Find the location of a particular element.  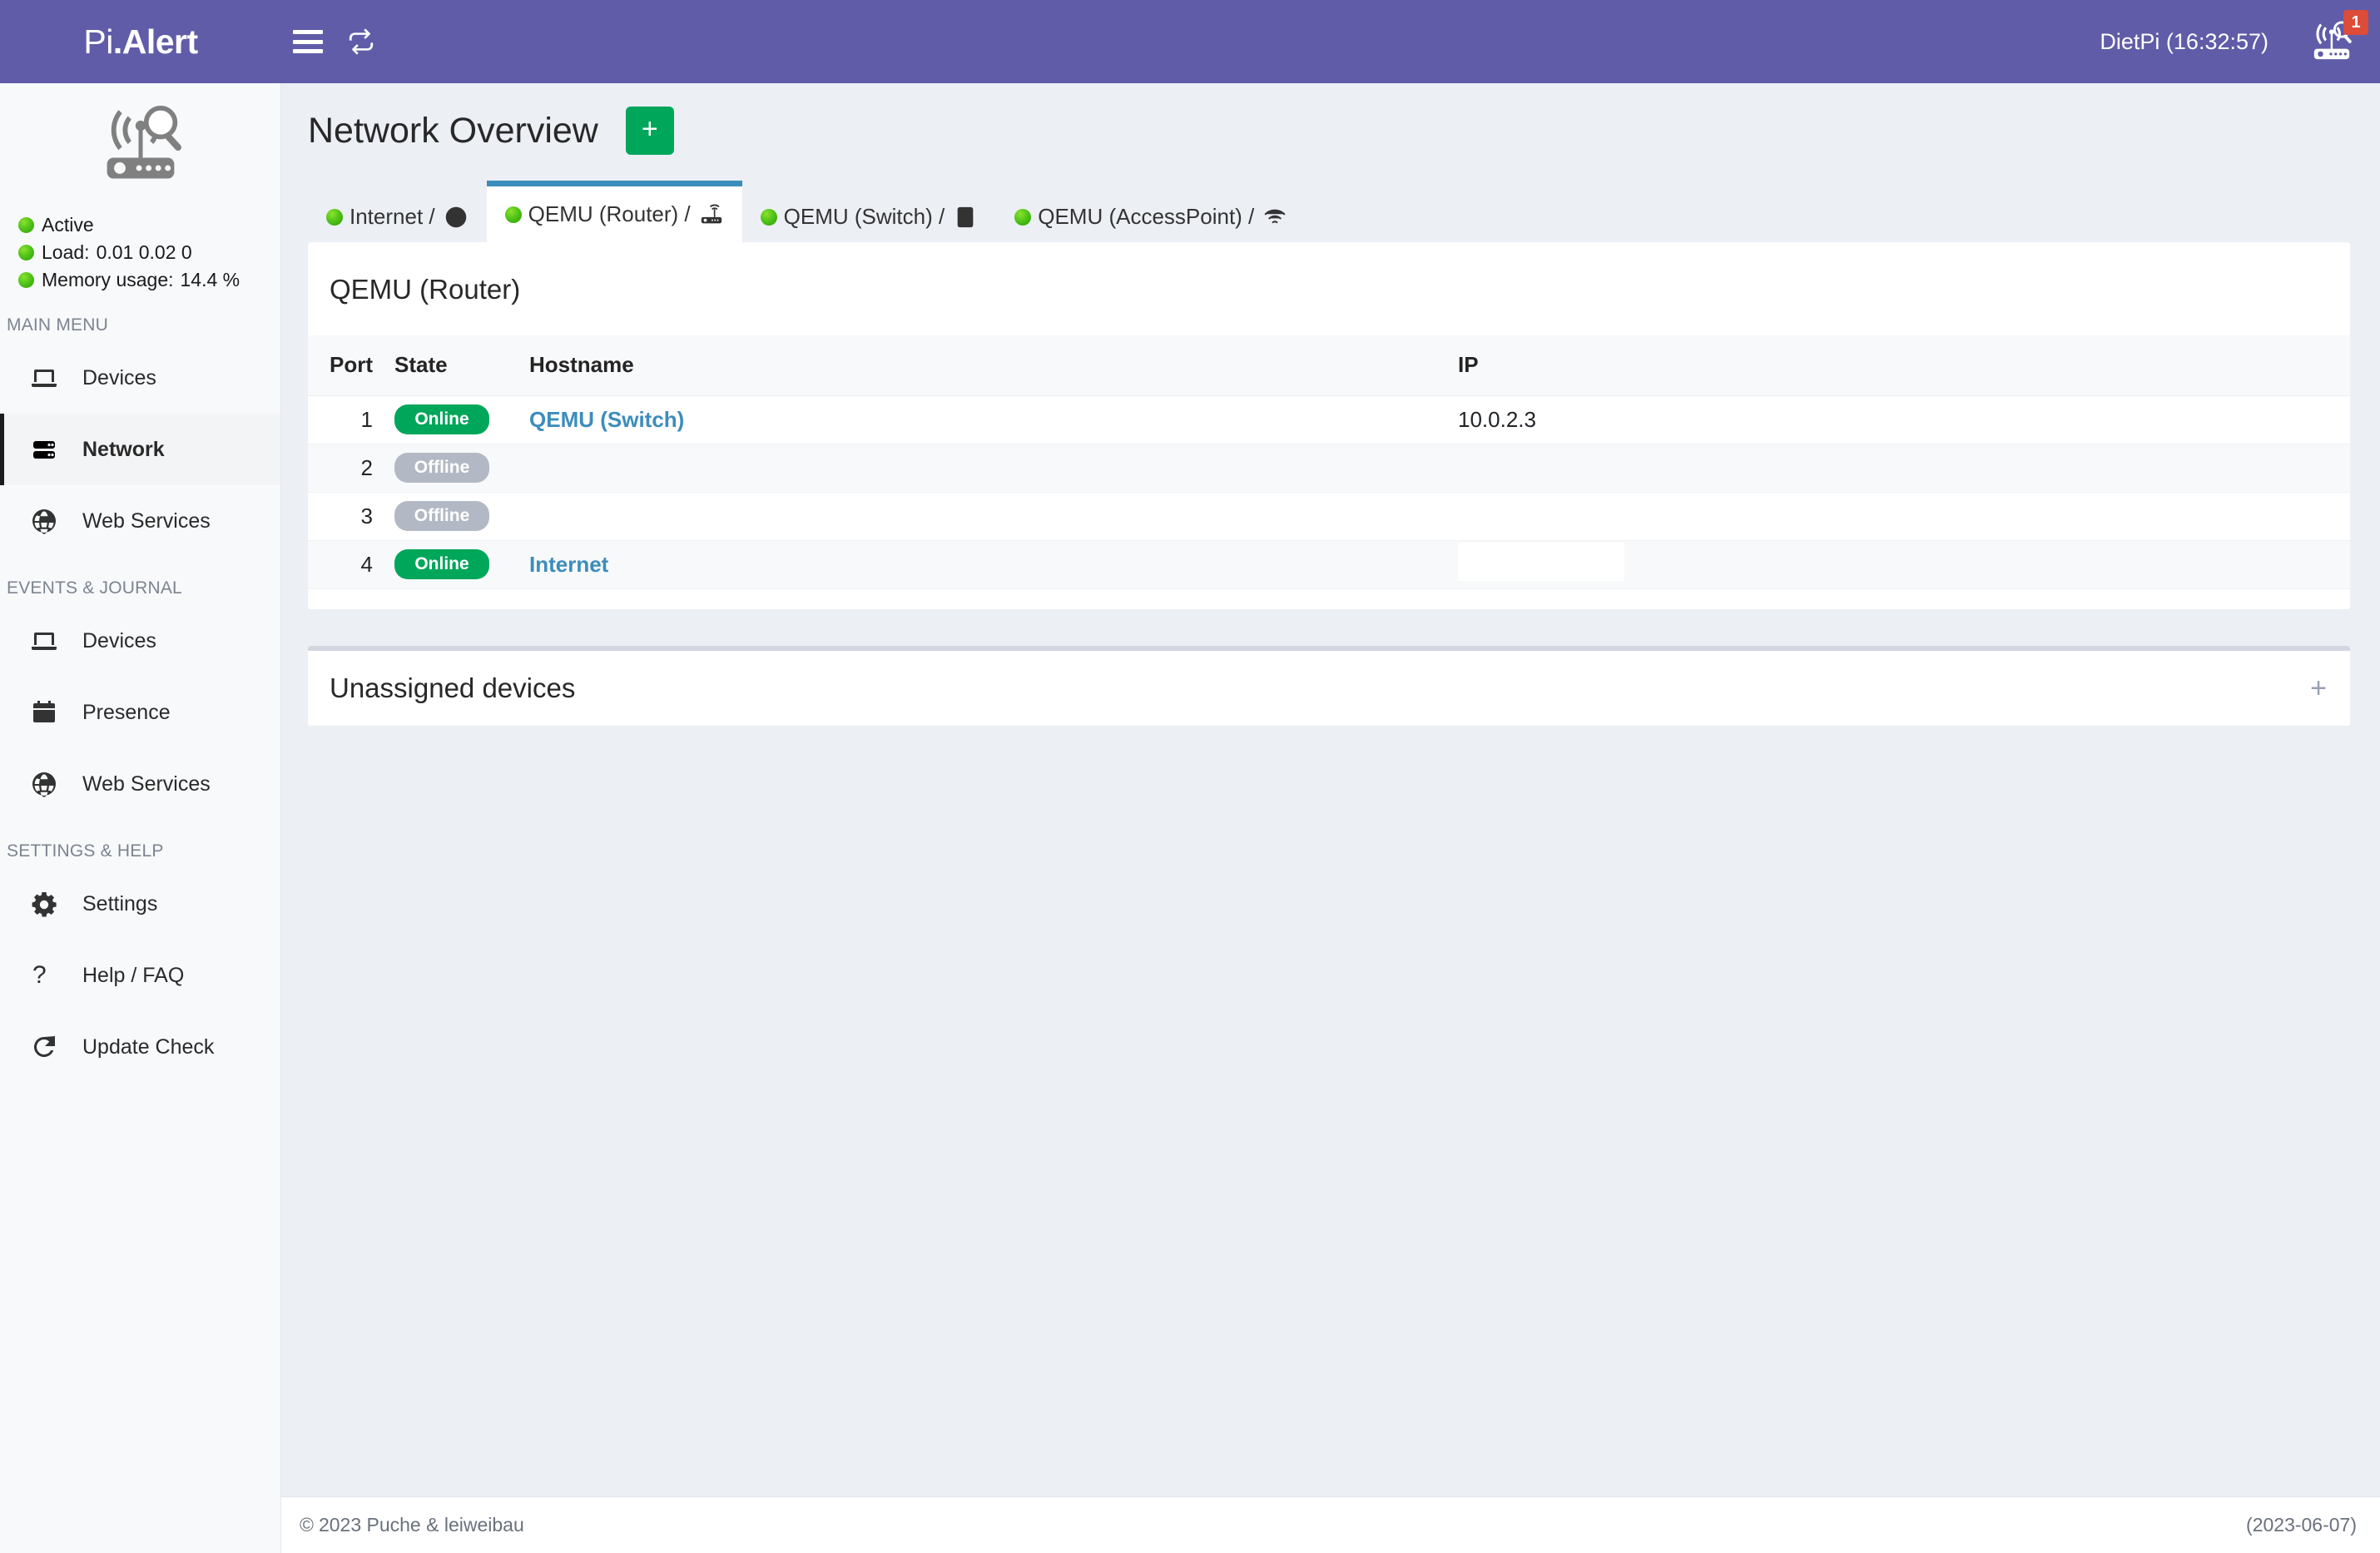

table-row: 2 Offline is located at coordinates (1329, 468).